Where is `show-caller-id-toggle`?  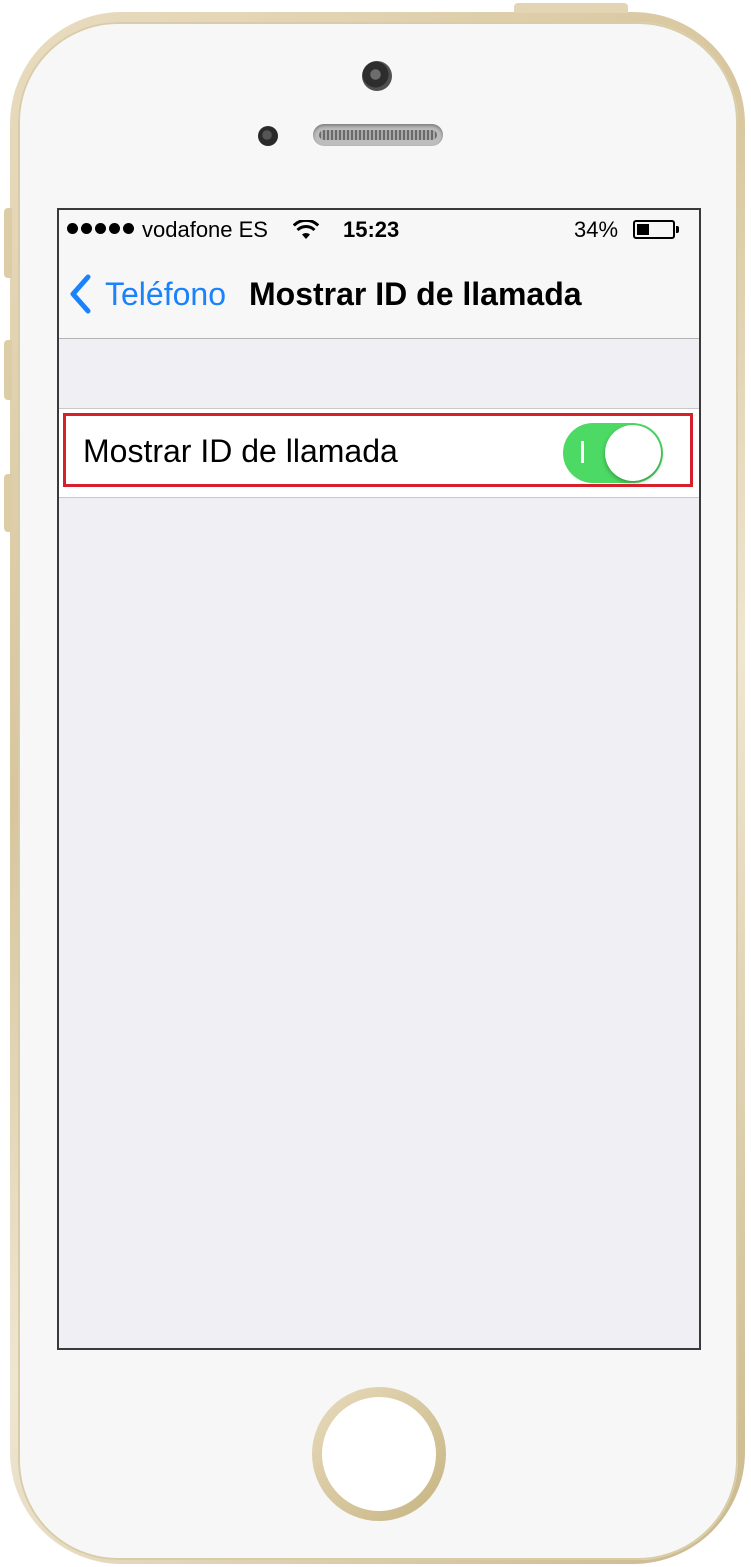
show-caller-id-toggle is located at coordinates (613, 453).